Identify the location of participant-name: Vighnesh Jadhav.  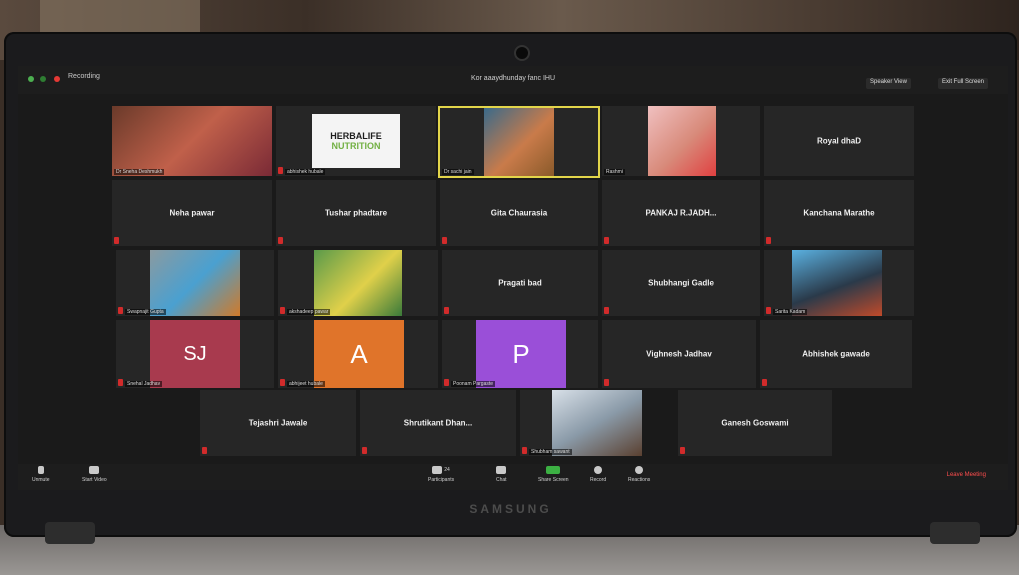
(679, 354).